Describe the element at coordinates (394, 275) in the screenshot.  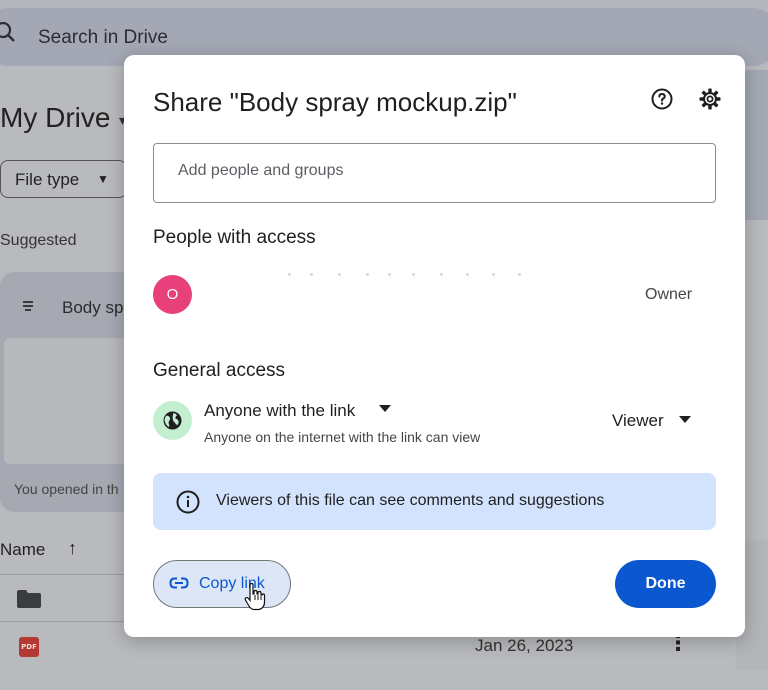
I see `owner-name-redacted` at that location.